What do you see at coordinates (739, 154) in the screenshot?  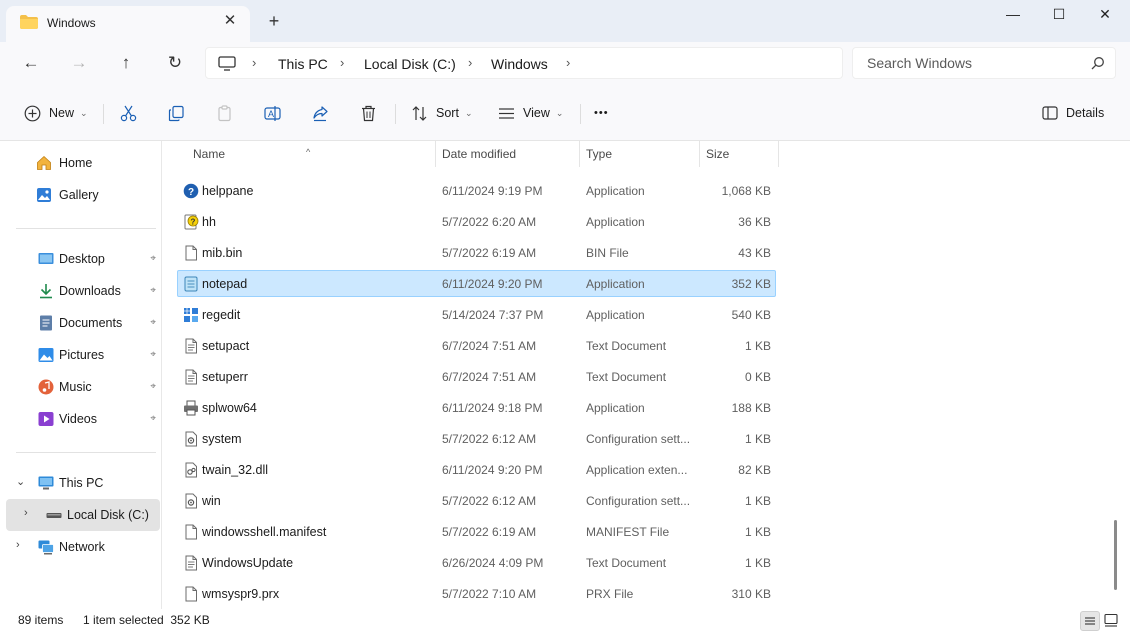 I see `column-header-size: Size` at bounding box center [739, 154].